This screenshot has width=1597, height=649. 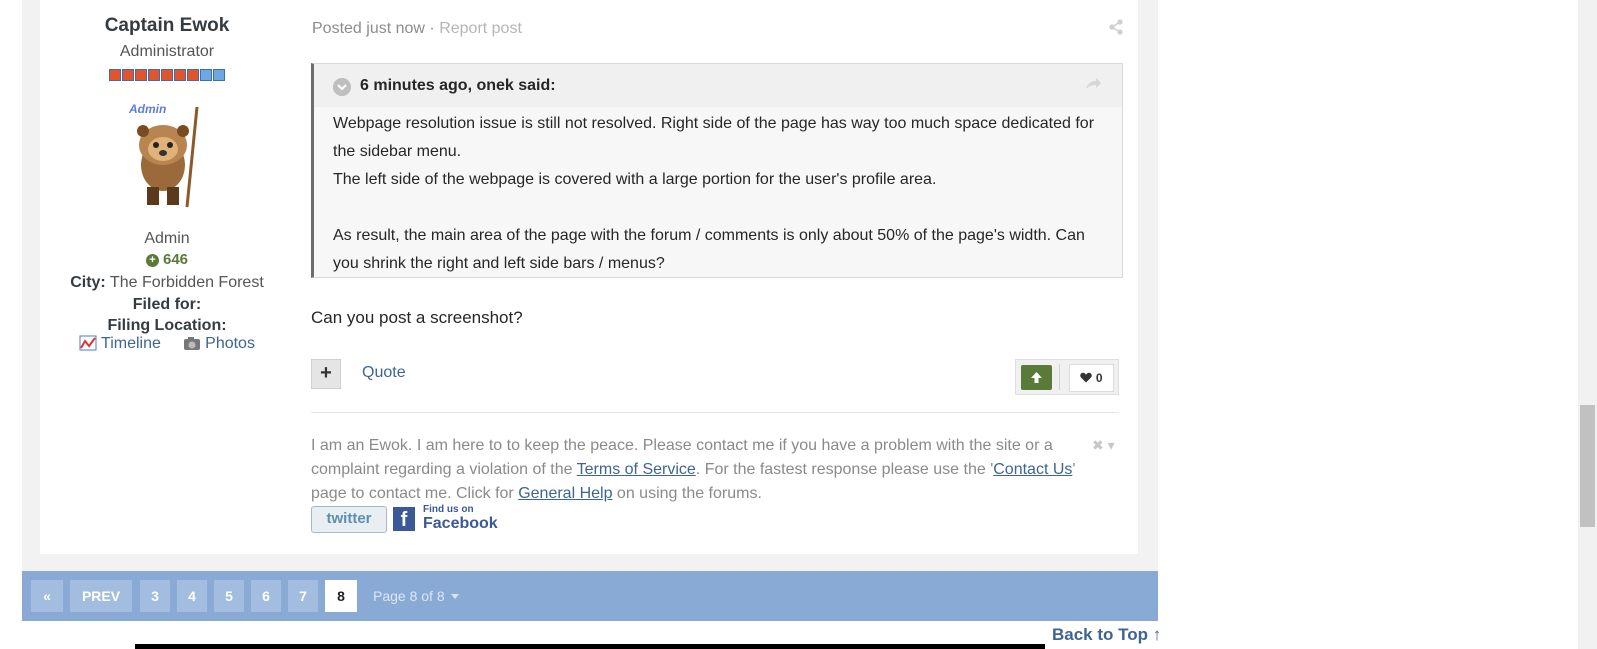 I want to click on arrow-up-icon, so click(x=1036, y=377).